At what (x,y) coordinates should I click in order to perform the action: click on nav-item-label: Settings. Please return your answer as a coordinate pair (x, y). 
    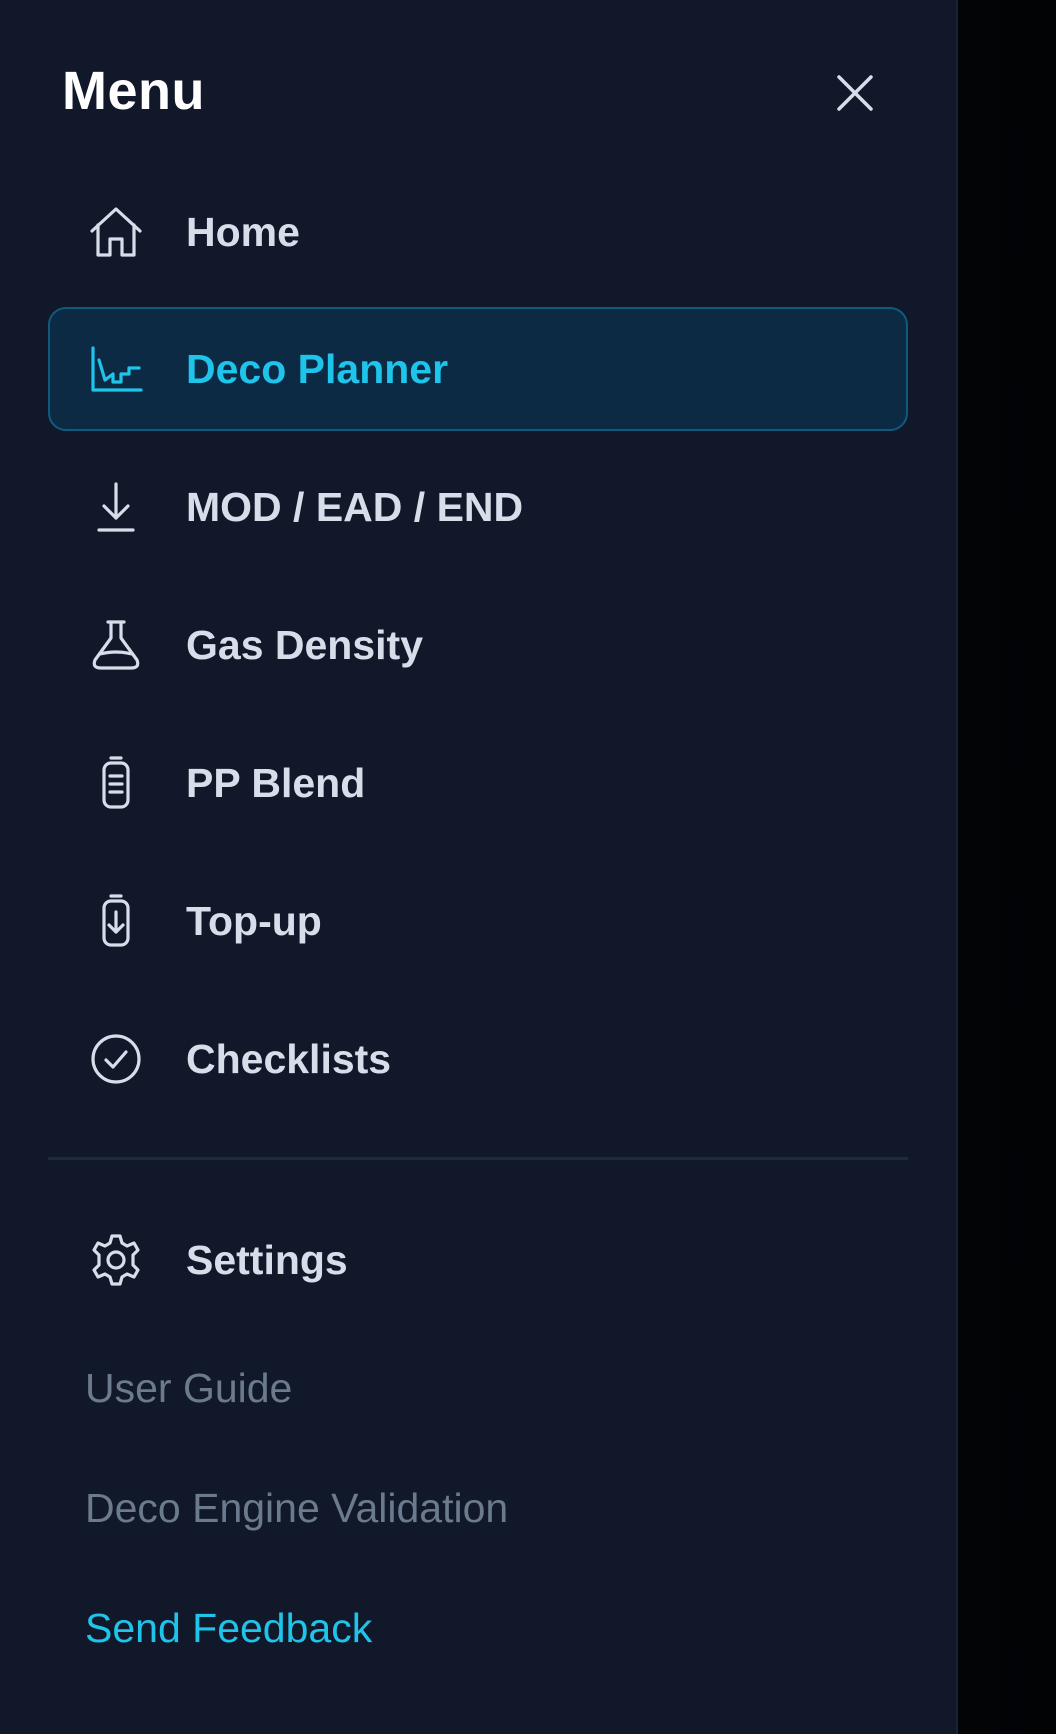
    Looking at the image, I should click on (267, 1259).